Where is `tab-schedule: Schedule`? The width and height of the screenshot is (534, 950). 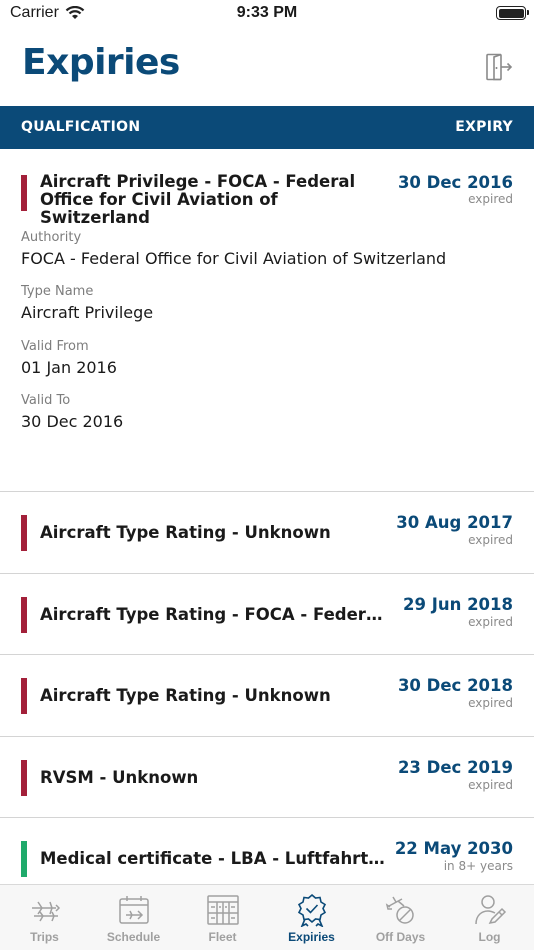
tab-schedule: Schedule is located at coordinates (133, 917).